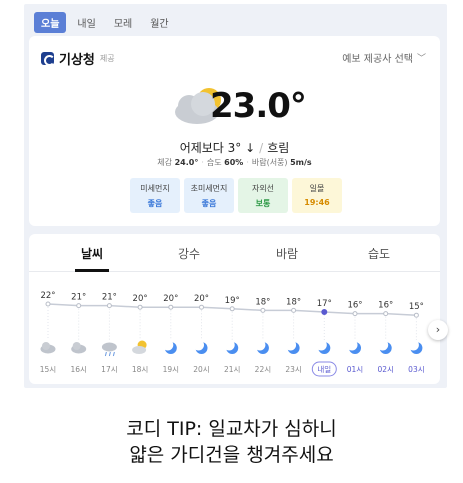 The width and height of the screenshot is (463, 483). Describe the element at coordinates (263, 369) in the screenshot. I see `hour-label: 22시` at that location.